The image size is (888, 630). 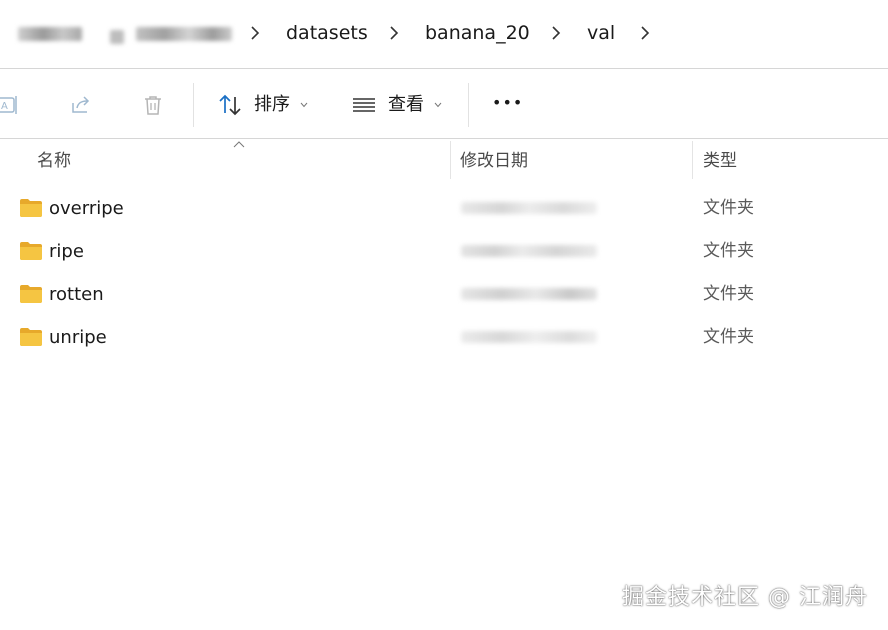 What do you see at coordinates (444, 294) in the screenshot?
I see `list-item: rotten 文件夹` at bounding box center [444, 294].